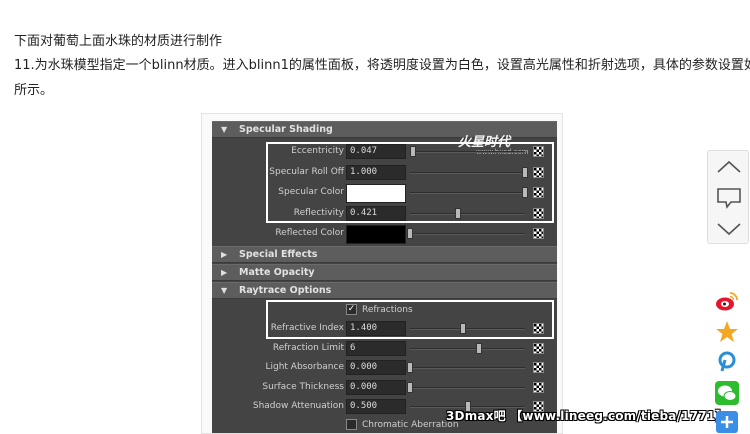 This screenshot has height=434, width=750. I want to click on raytrace-attribute-row: Light Absorbance 0.000, so click(384, 367).